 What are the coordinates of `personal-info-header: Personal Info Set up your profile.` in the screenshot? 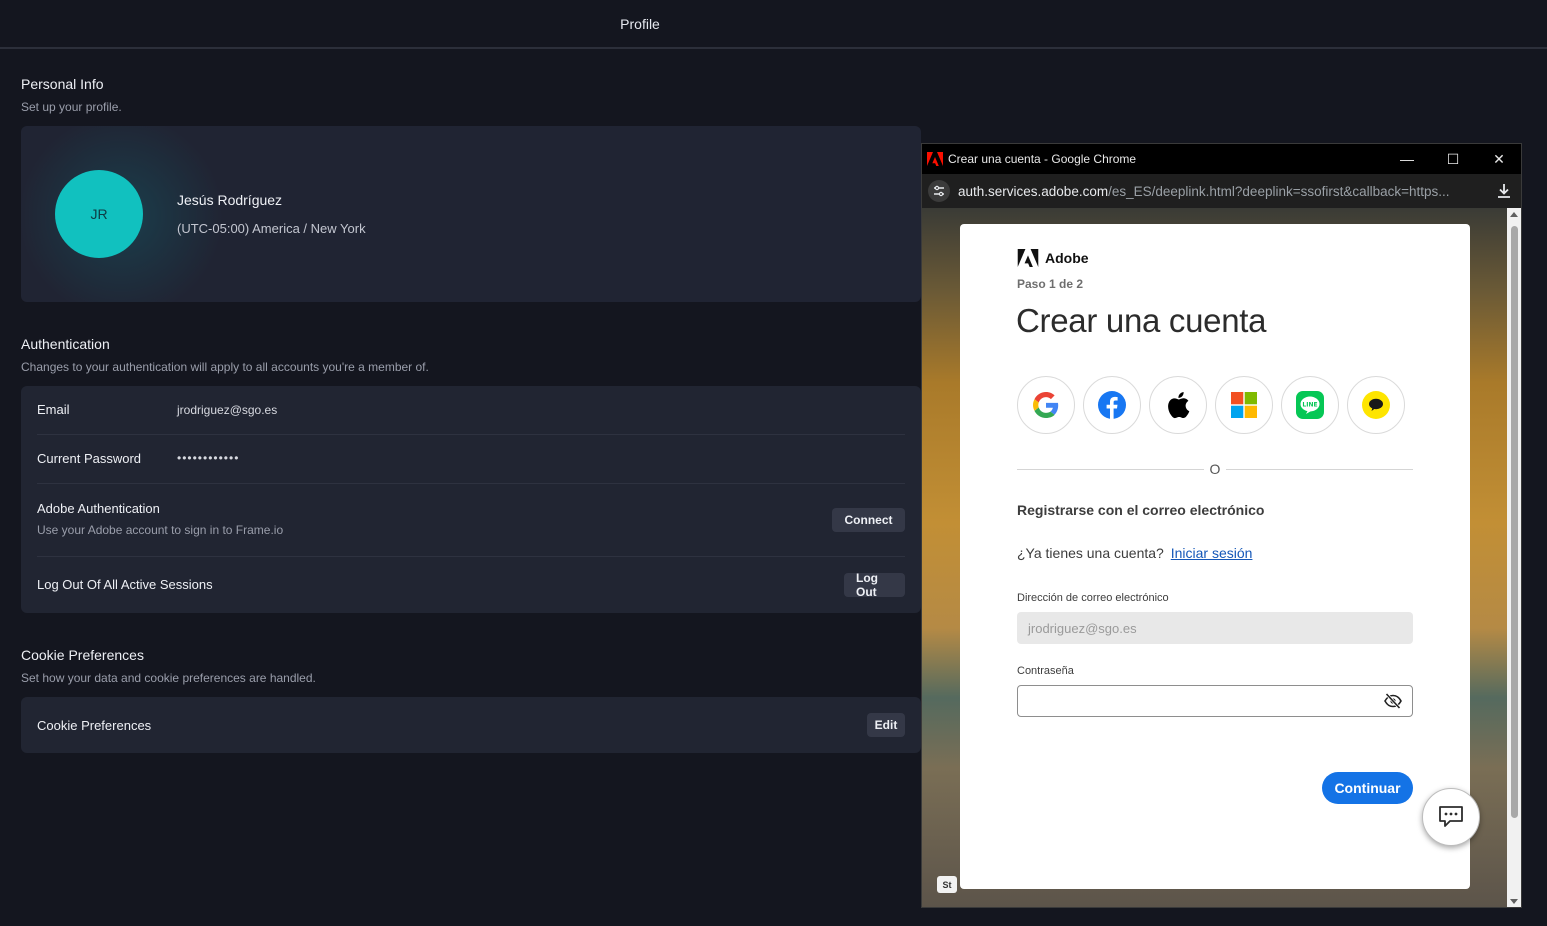 It's located at (71, 95).